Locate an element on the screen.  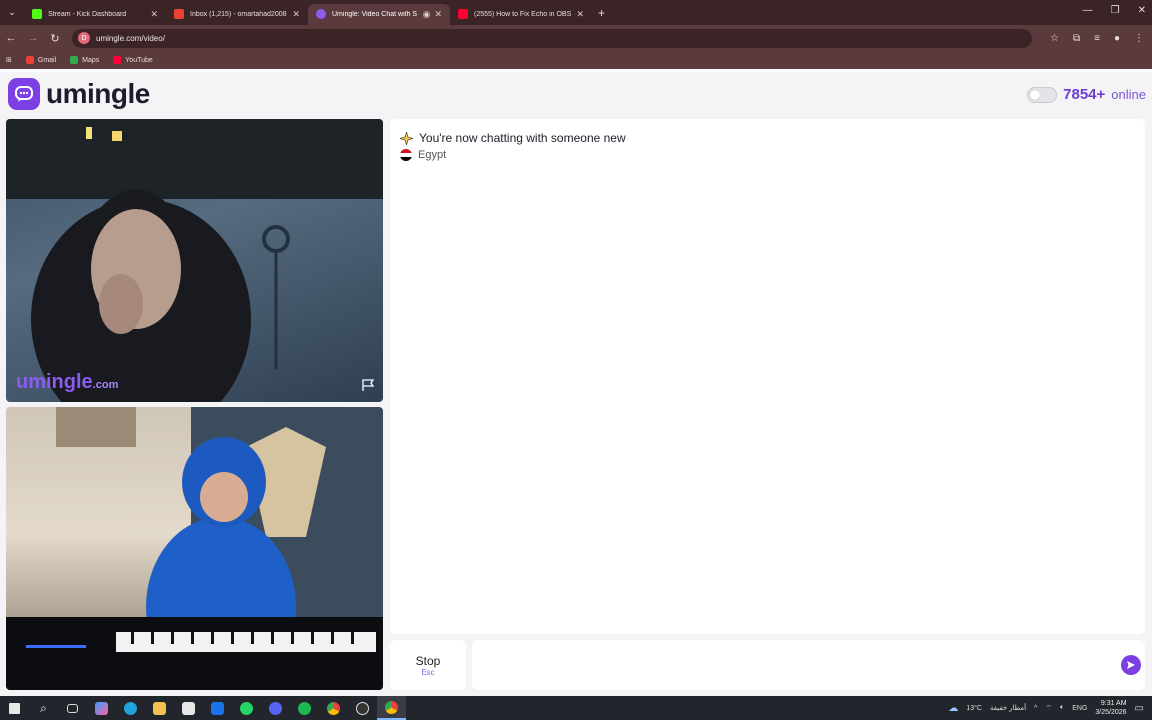
close-window-icon: ✕ is located at coordinates (1142, 10).